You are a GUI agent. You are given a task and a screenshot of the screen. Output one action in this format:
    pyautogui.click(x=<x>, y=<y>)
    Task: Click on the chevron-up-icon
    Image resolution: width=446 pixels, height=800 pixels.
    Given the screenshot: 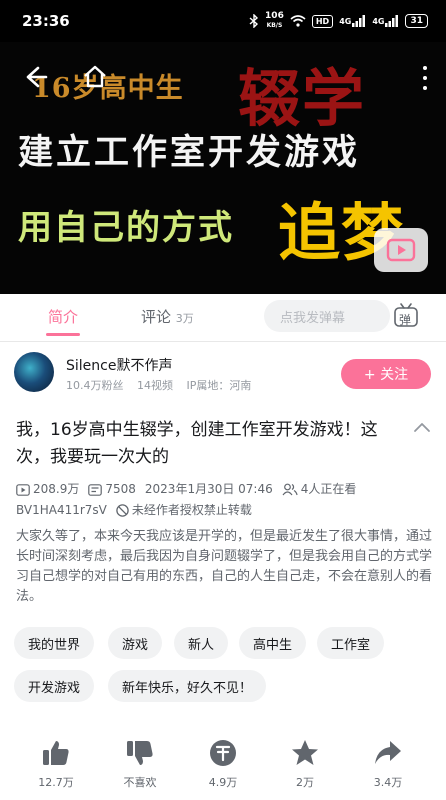 What is the action you would take?
    pyautogui.click(x=422, y=428)
    